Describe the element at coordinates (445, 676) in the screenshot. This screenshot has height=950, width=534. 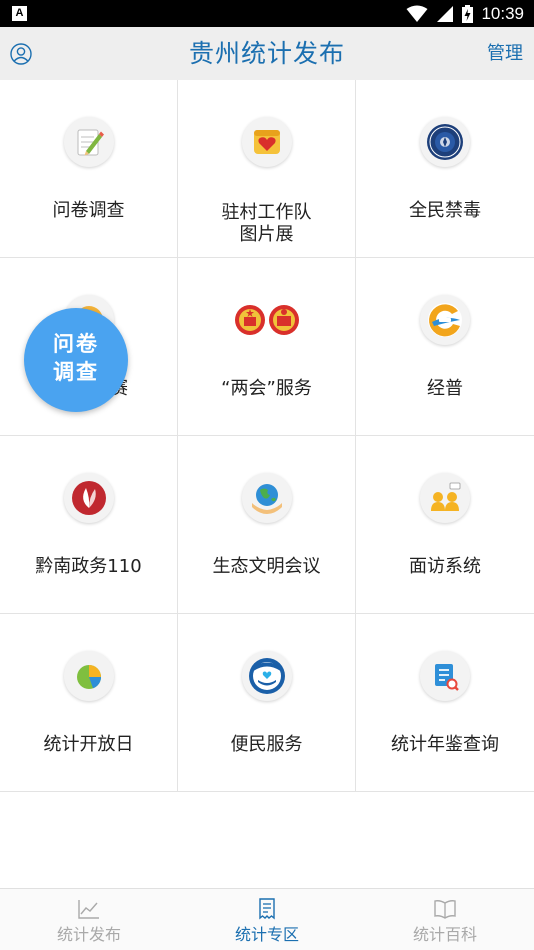
I see `document-search-icon` at that location.